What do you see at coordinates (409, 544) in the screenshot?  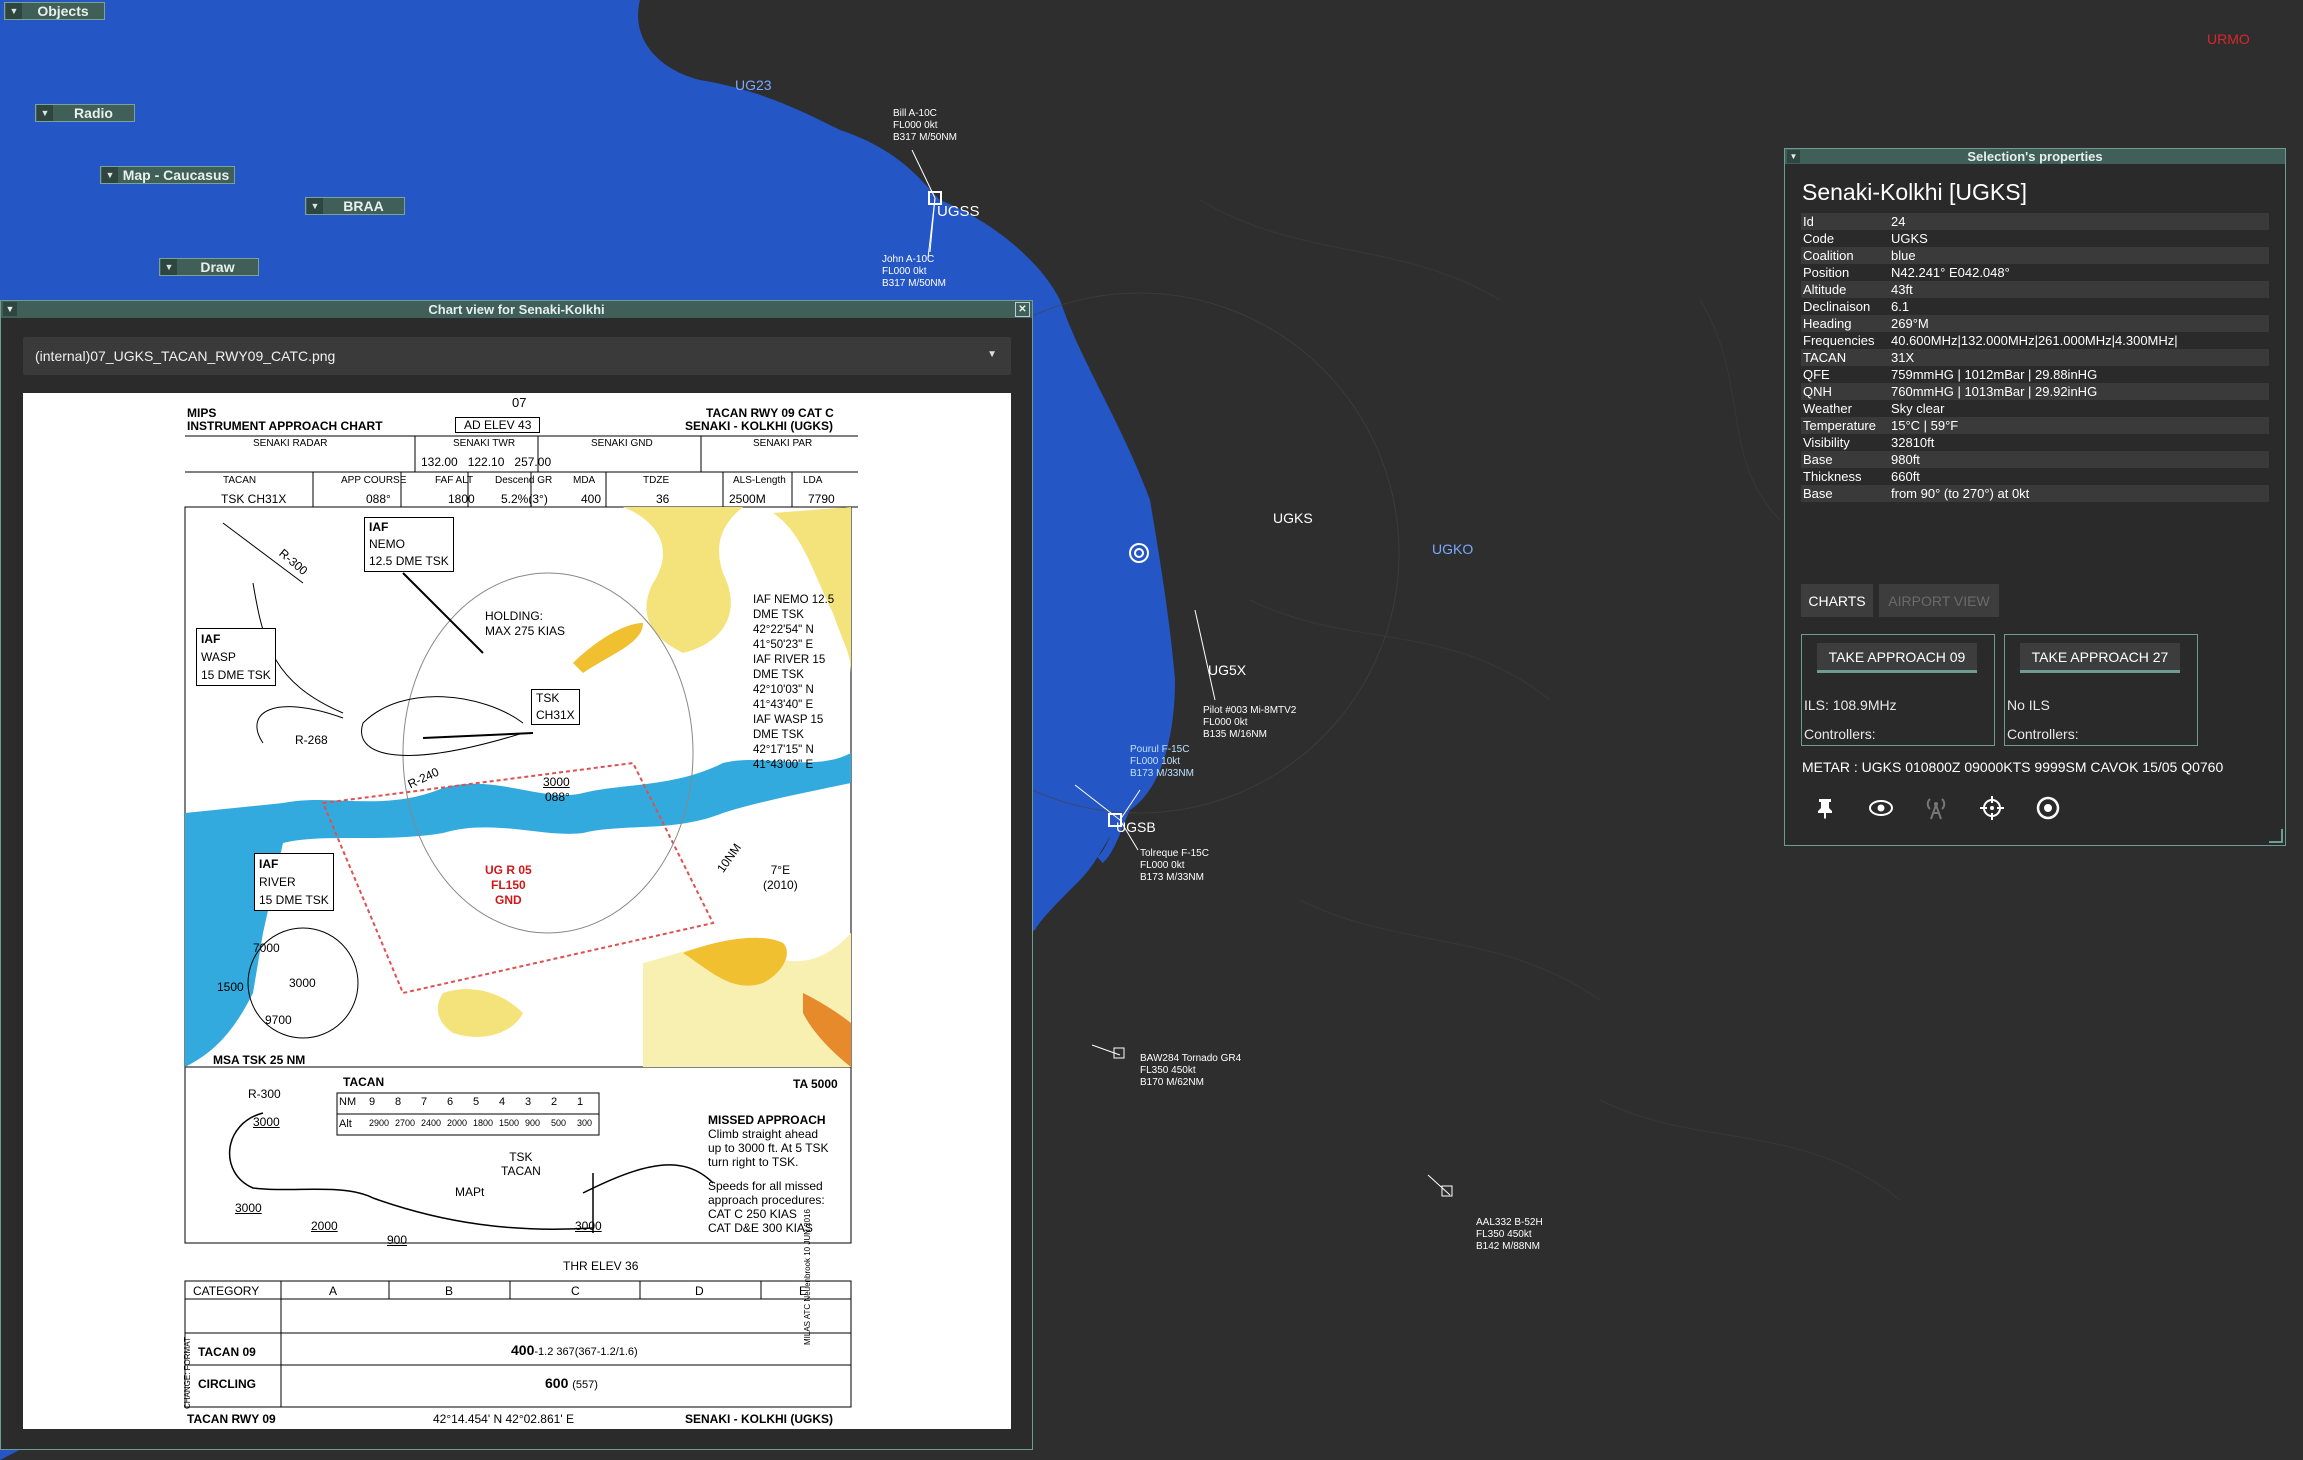 I see `iaf-nemo-box: IAF NEMO 12.5 DME TSK` at bounding box center [409, 544].